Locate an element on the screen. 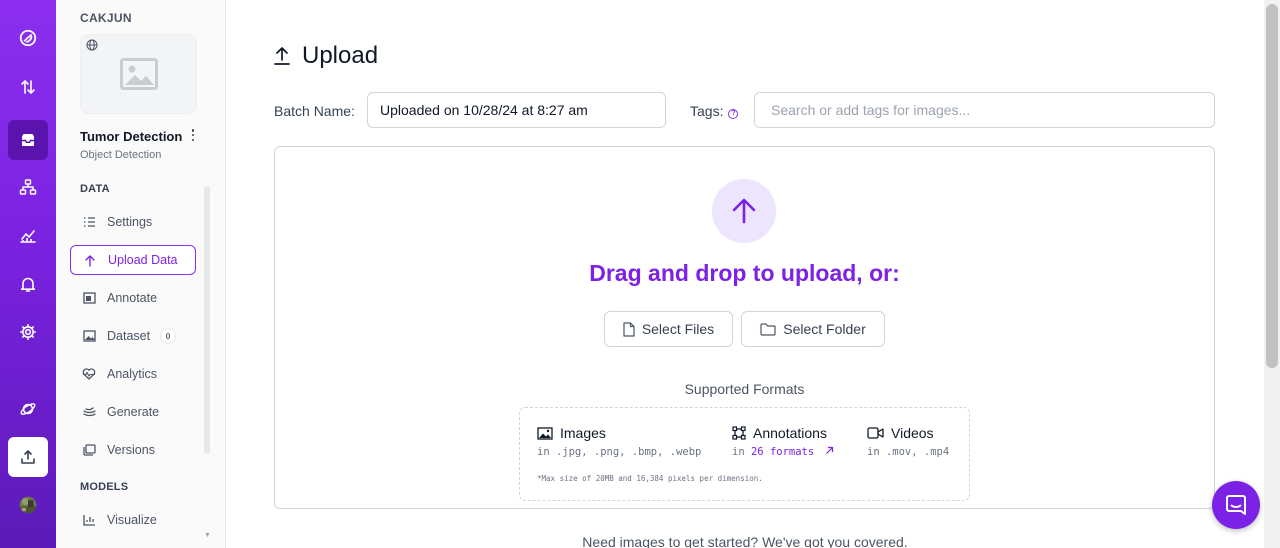  format-videos: Videos in .mov, .mp4 is located at coordinates (908, 441).